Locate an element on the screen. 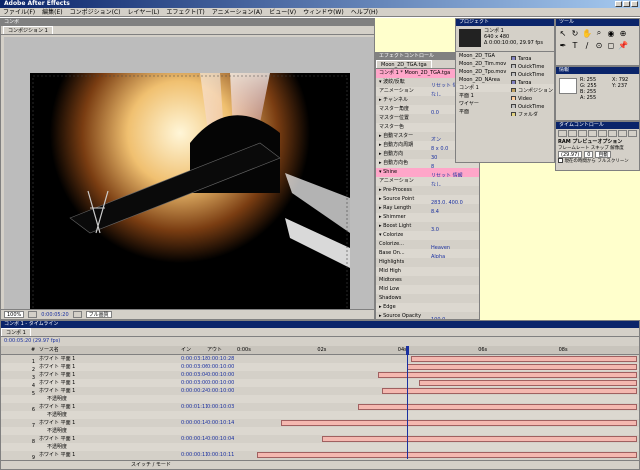 This screenshot has height=470, width=640. audio-icon is located at coordinates (612, 133).